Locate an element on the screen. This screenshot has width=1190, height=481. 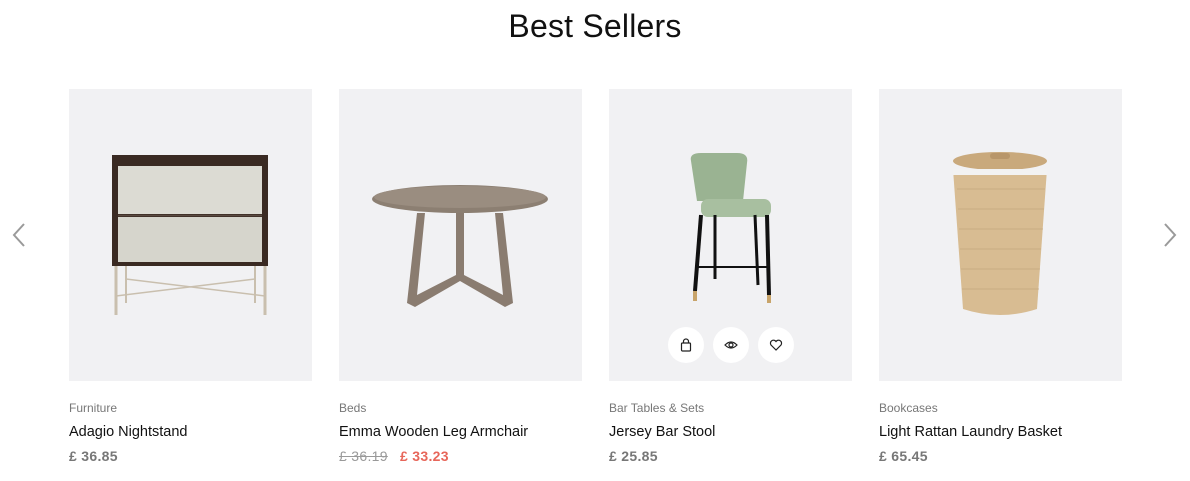
round-table-image is located at coordinates (460, 246).